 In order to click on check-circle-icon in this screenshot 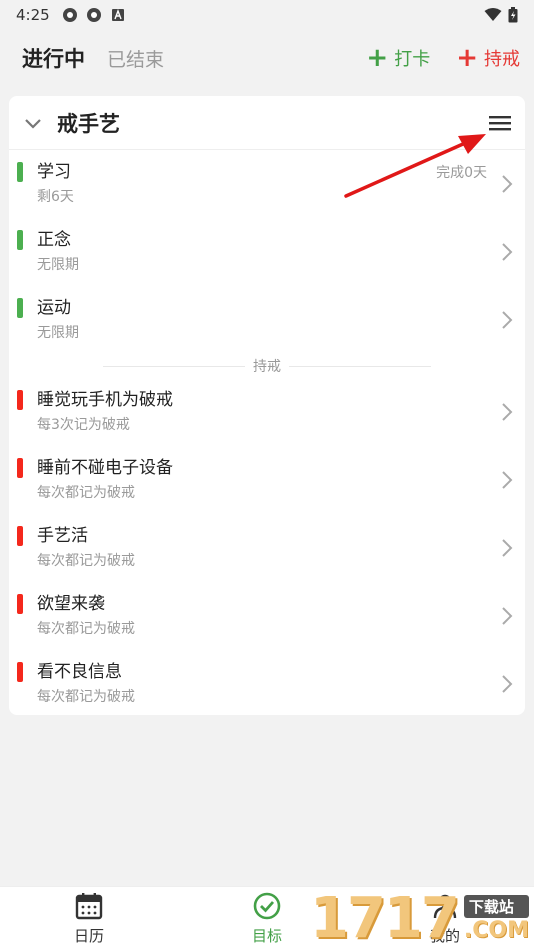, I will do `click(267, 906)`.